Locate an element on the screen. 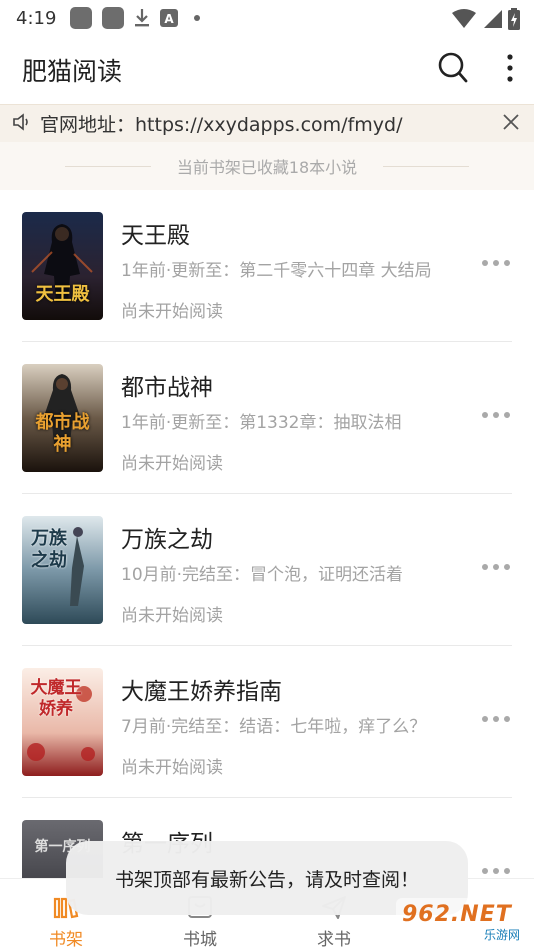 The image size is (534, 951). tab-label: 书架 is located at coordinates (66, 940).